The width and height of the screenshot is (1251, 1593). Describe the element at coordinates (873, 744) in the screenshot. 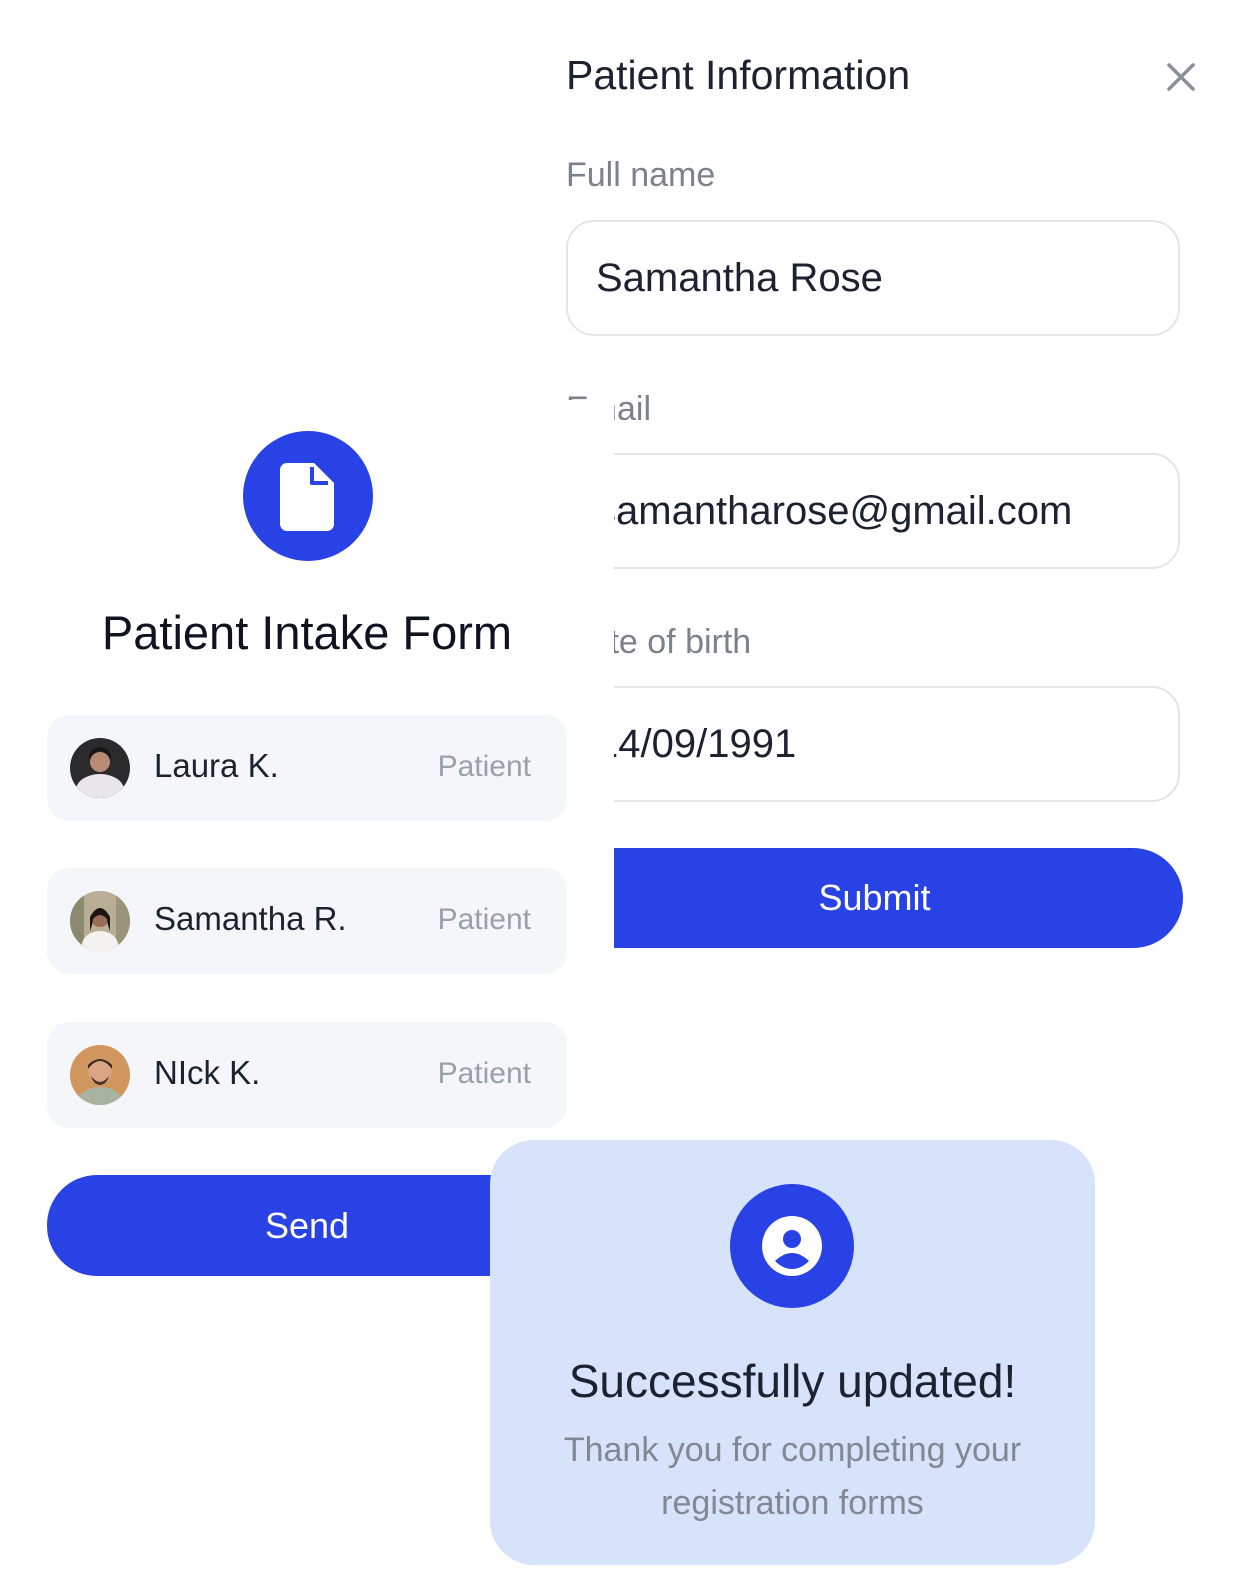

I see `date-of-birth-field` at that location.